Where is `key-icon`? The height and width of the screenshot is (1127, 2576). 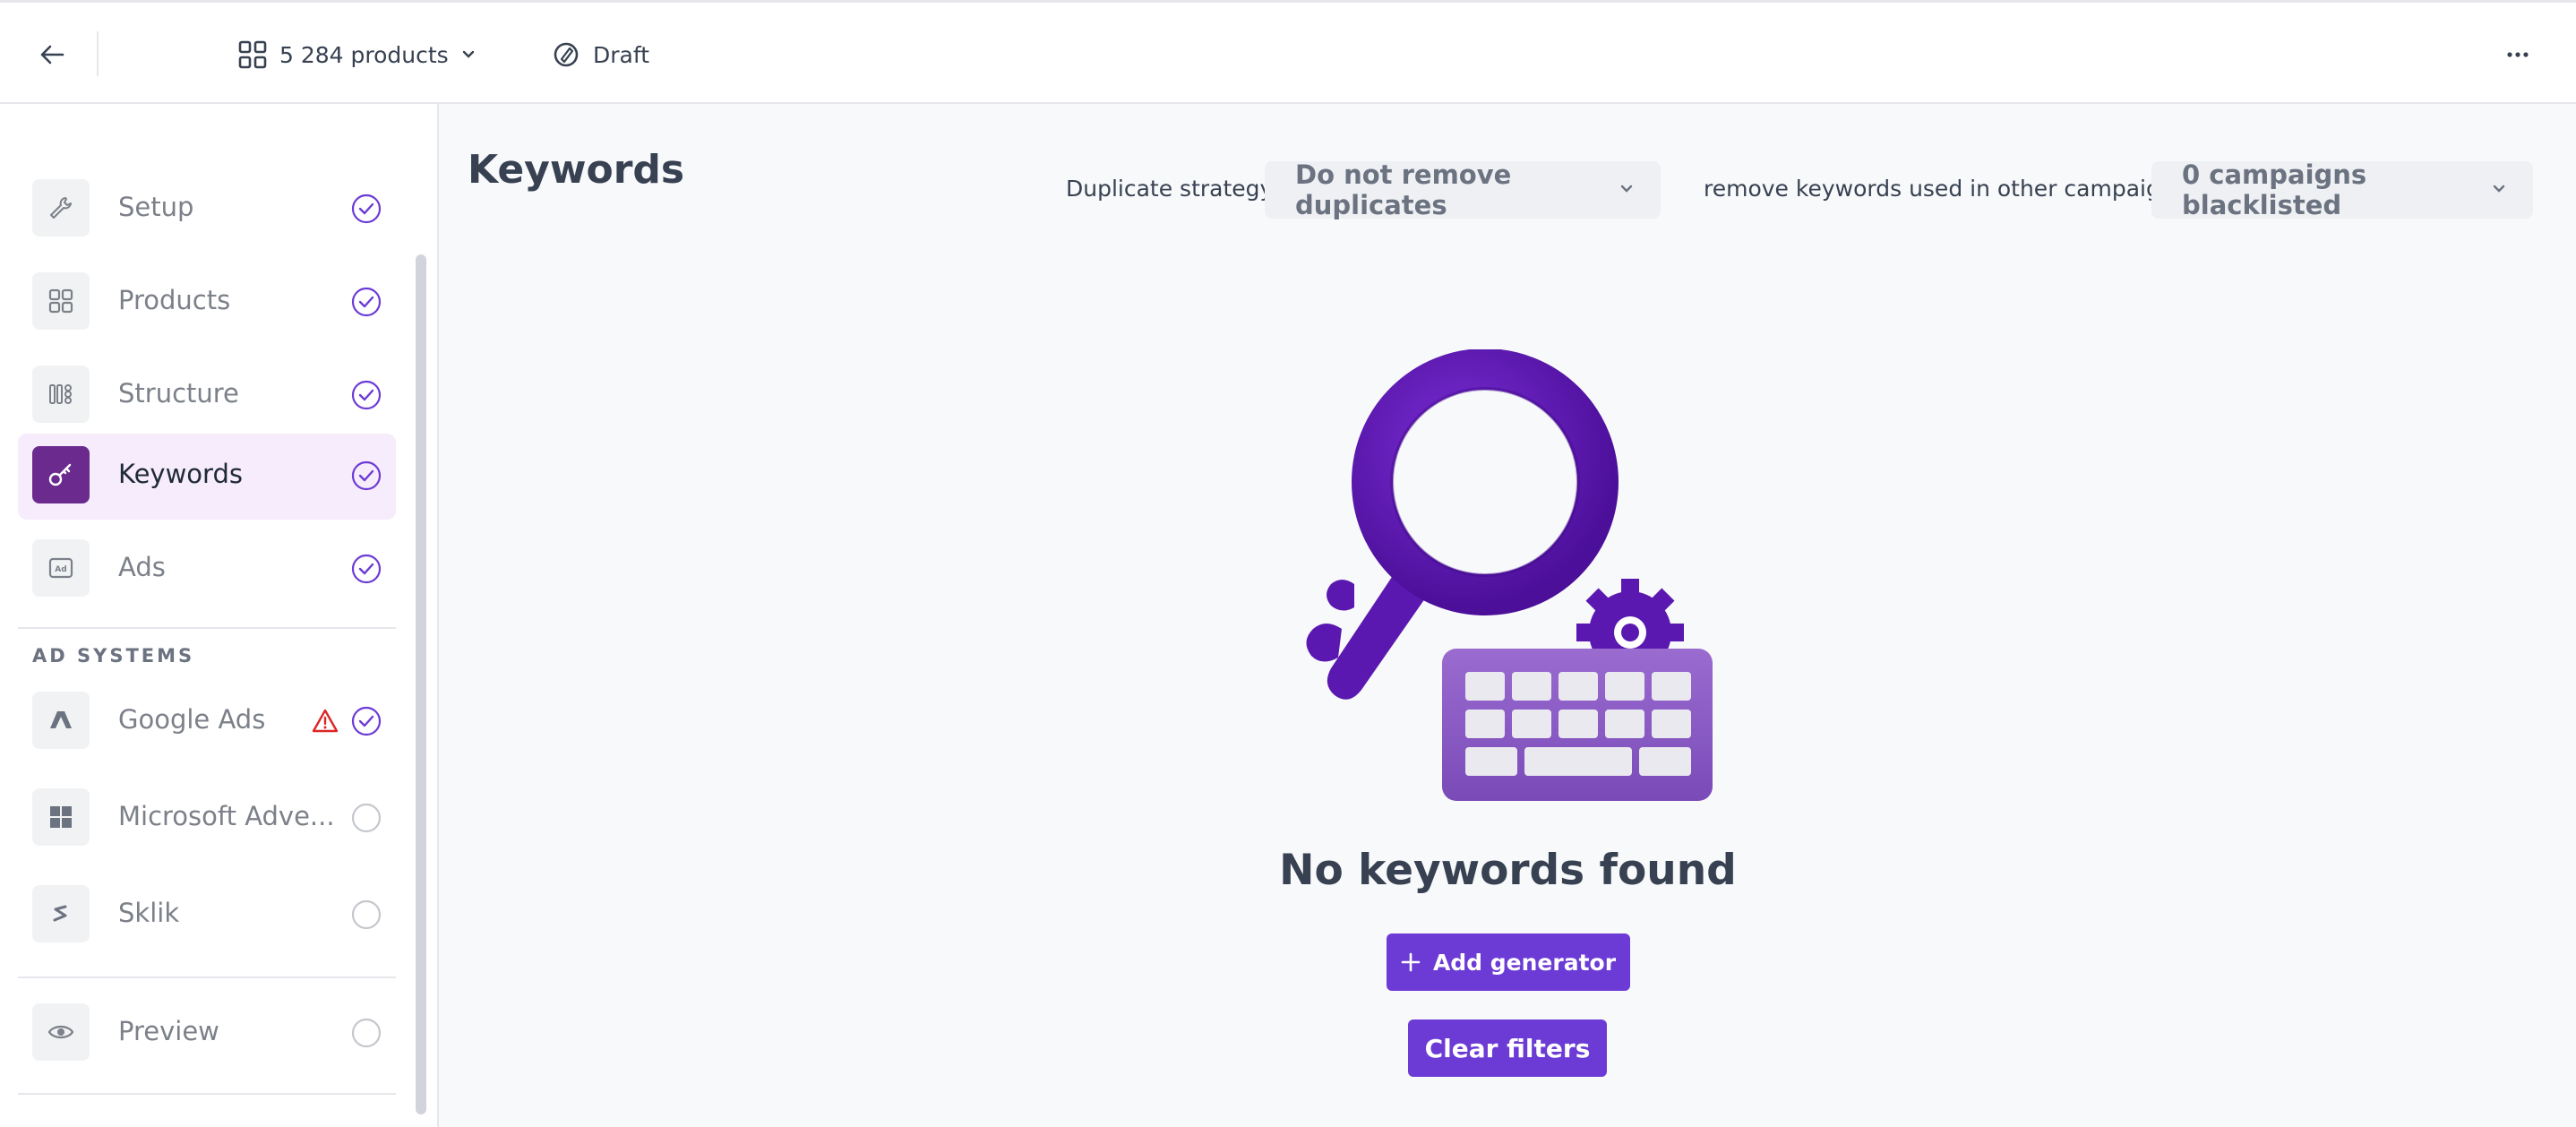
key-icon is located at coordinates (60, 474).